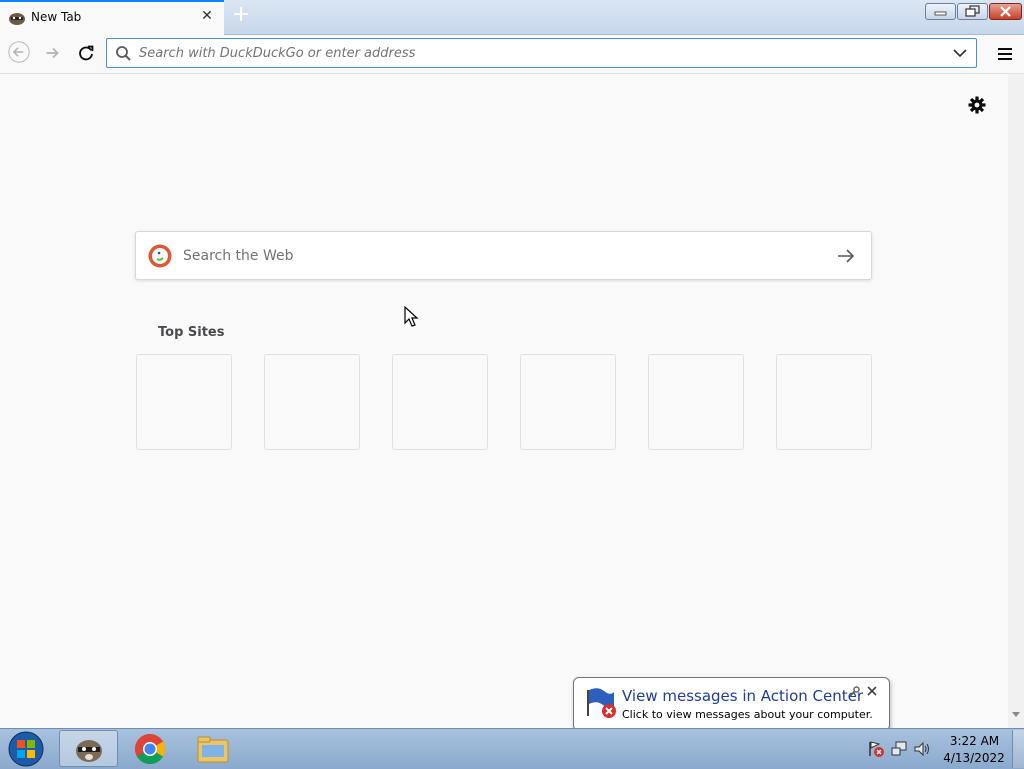  Describe the element at coordinates (17, 19) in the screenshot. I see `raccoon-favicon-icon` at that location.